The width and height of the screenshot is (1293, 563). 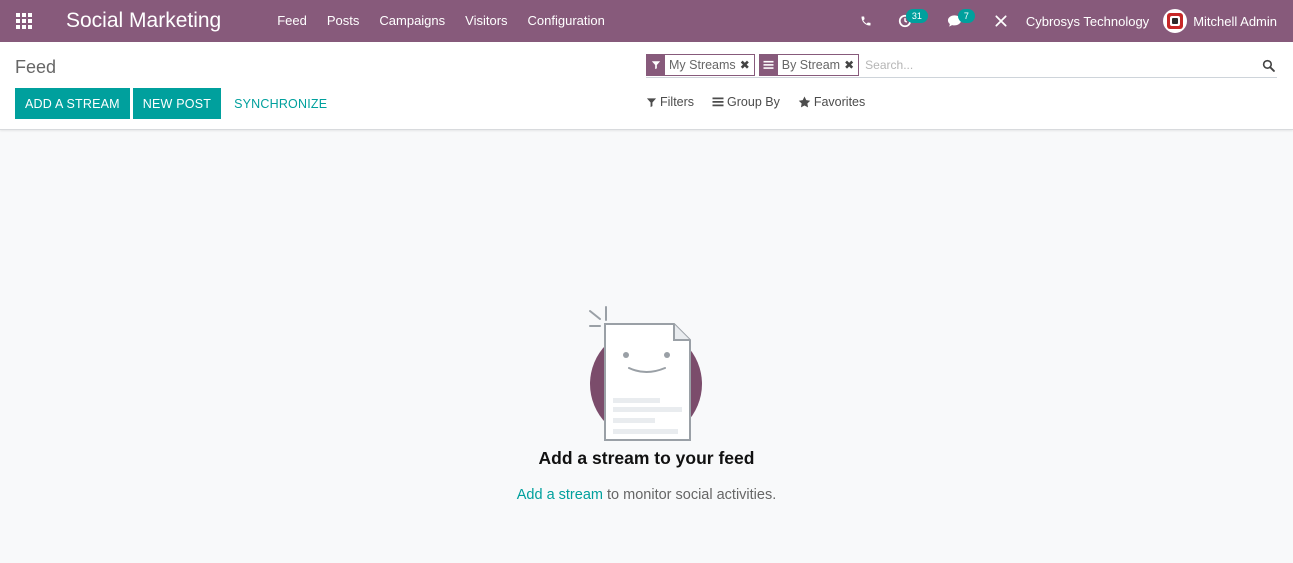 I want to click on menu-item-visitors: Visitors, so click(x=486, y=21).